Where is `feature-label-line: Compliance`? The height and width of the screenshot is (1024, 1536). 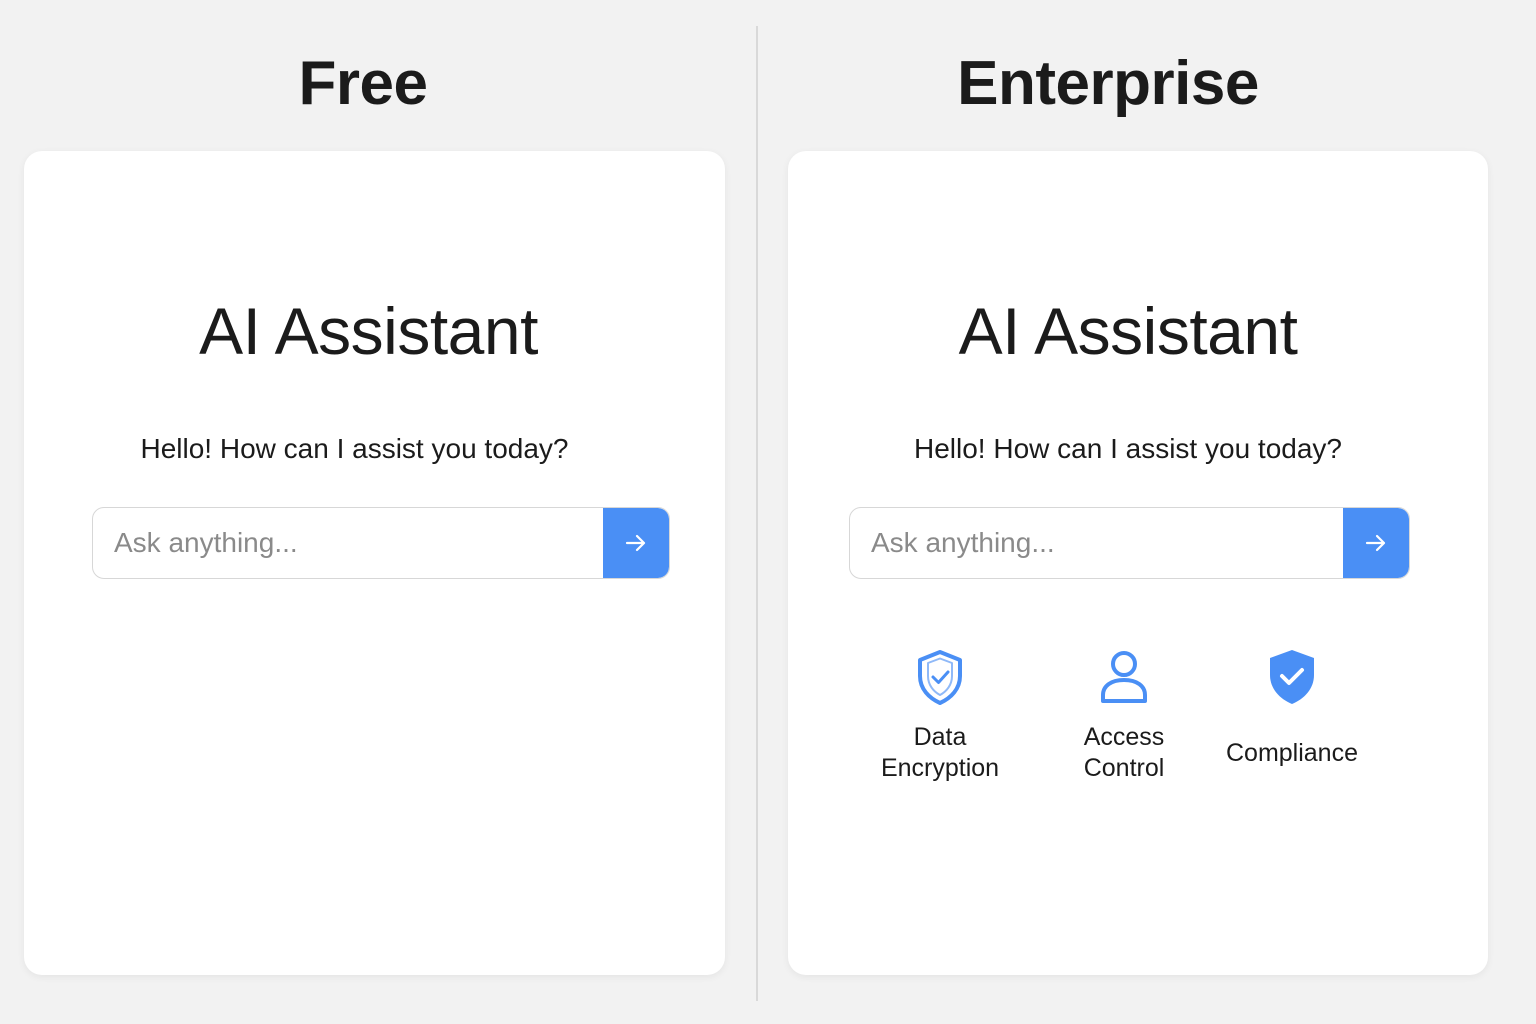 feature-label-line: Compliance is located at coordinates (1291, 753).